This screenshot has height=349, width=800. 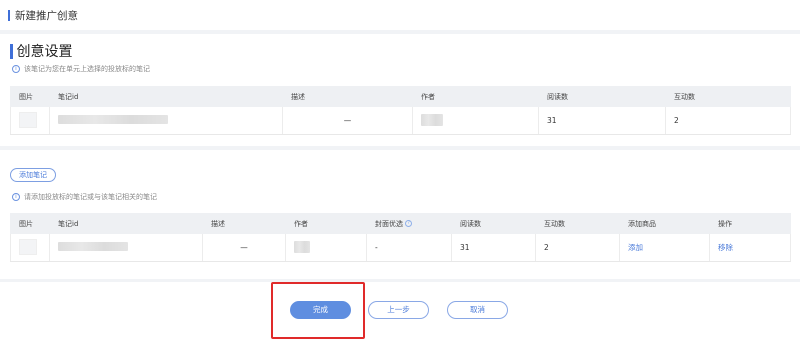 What do you see at coordinates (33, 175) in the screenshot?
I see `add-note-button: 添加笔记` at bounding box center [33, 175].